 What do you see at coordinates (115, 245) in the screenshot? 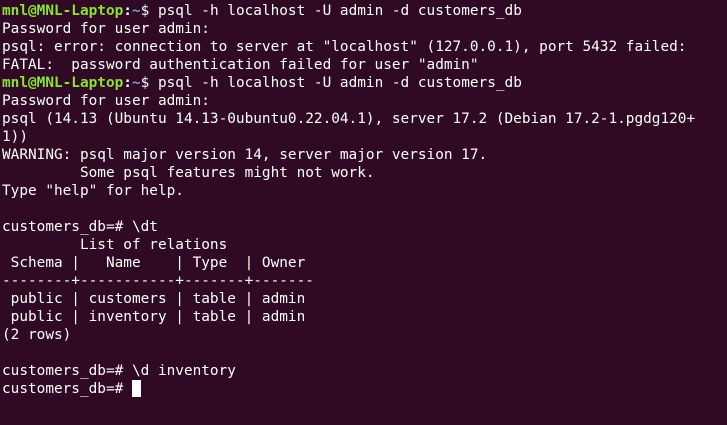
I see `table-caption: List of relations` at bounding box center [115, 245].